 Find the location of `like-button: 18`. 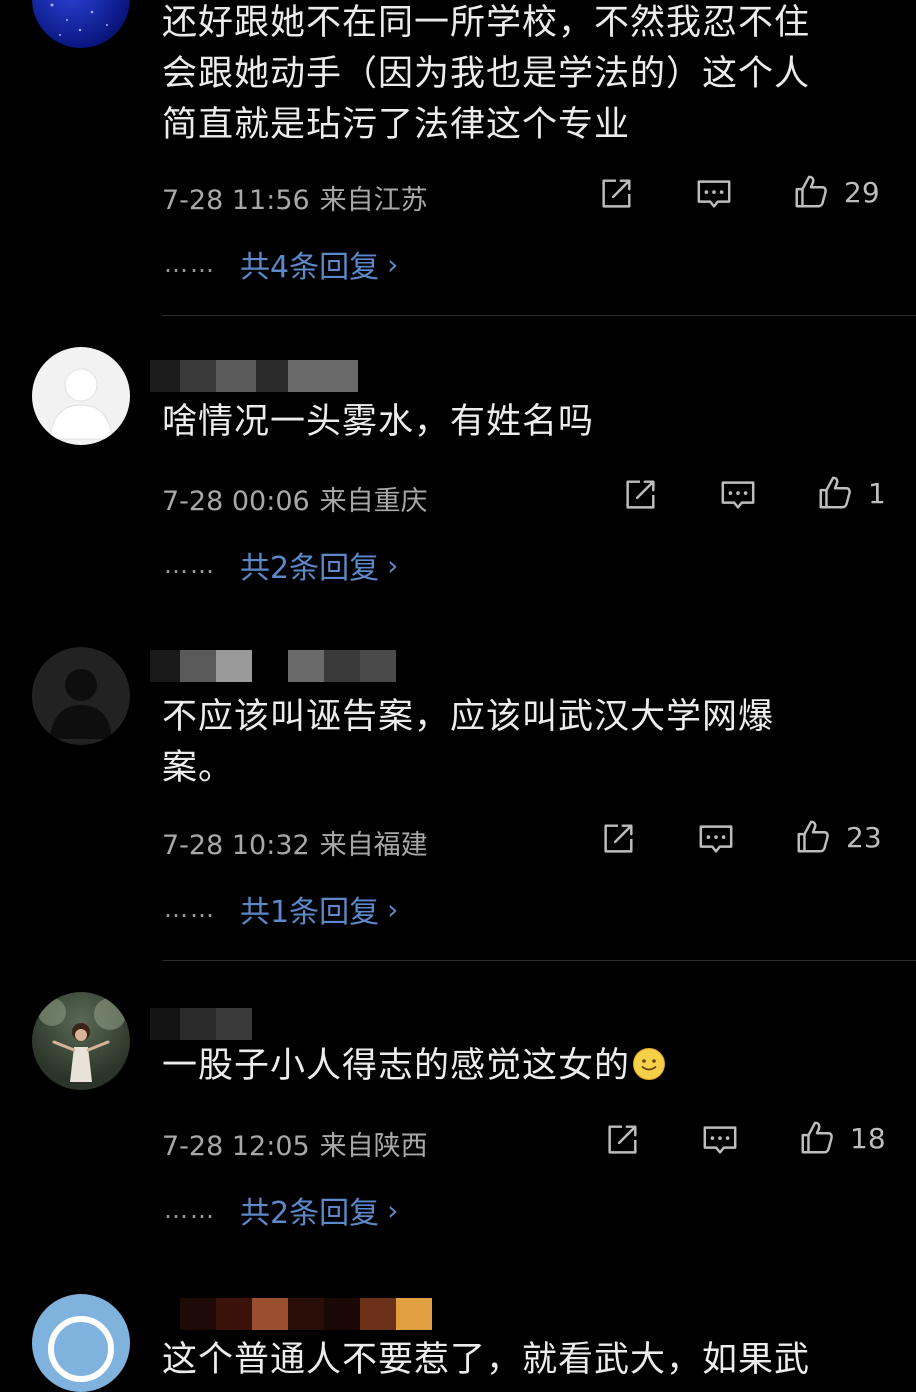

like-button: 18 is located at coordinates (842, 1138).